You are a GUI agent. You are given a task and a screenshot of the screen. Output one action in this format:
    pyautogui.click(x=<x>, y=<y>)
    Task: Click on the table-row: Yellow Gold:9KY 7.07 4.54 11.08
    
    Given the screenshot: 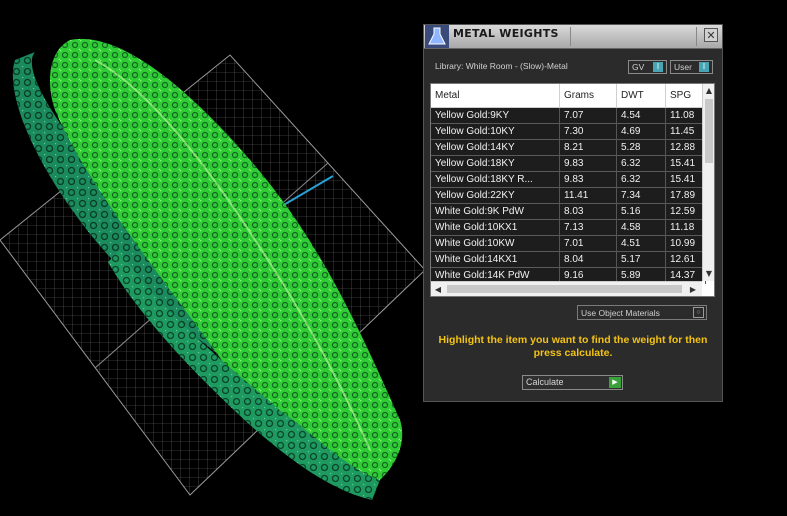 What is the action you would take?
    pyautogui.click(x=568, y=116)
    